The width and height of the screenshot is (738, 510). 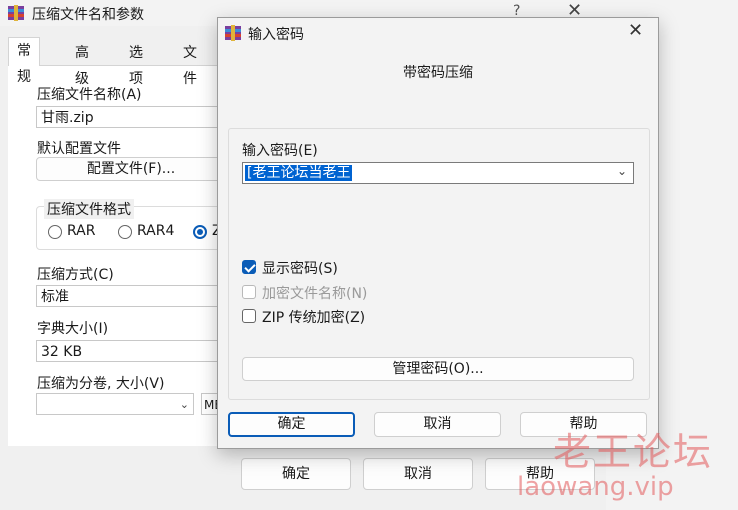 I want to click on password-value: [老王论坛当老王, so click(x=299, y=173).